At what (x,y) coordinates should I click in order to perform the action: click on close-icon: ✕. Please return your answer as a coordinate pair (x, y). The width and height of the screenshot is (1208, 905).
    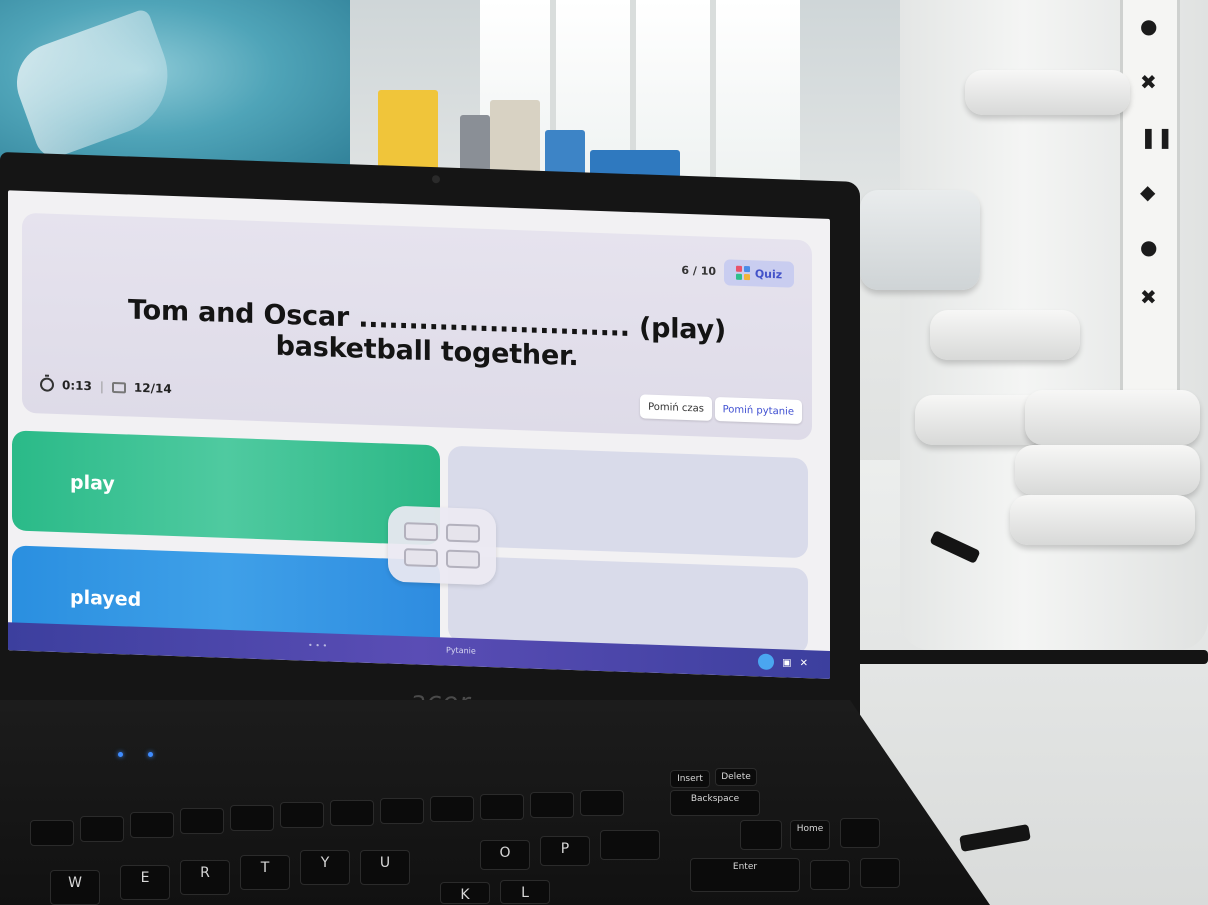
    Looking at the image, I should click on (804, 662).